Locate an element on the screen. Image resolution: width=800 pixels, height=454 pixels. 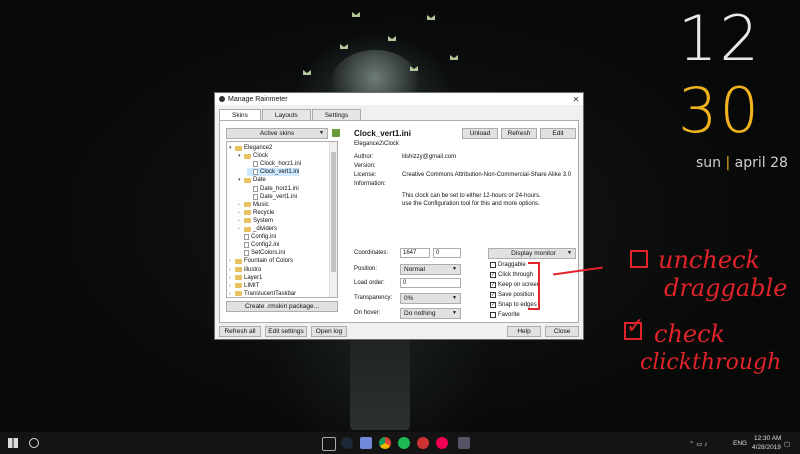
tree-file: Clock_vert1.ini is located at coordinates (273, 172).